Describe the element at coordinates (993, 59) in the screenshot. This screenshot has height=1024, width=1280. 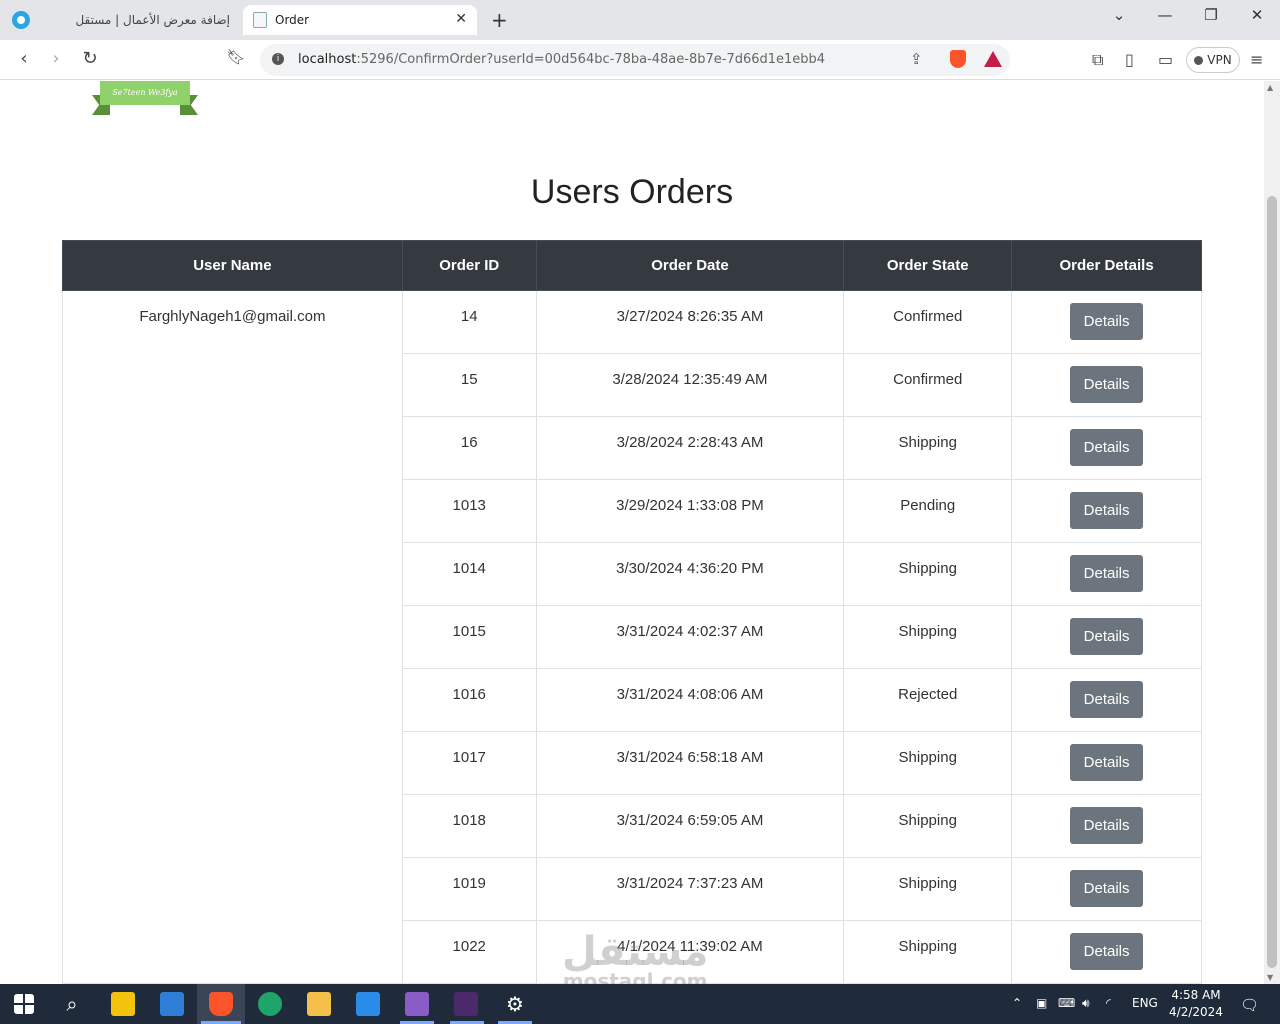
I see `brave-rewards-icon` at that location.